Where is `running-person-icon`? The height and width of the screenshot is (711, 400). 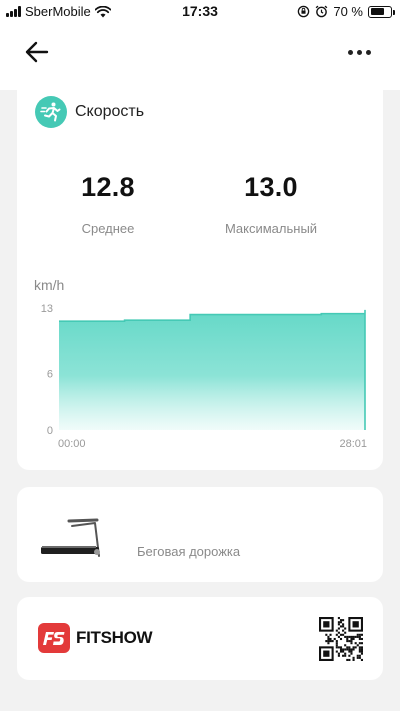 running-person-icon is located at coordinates (51, 112).